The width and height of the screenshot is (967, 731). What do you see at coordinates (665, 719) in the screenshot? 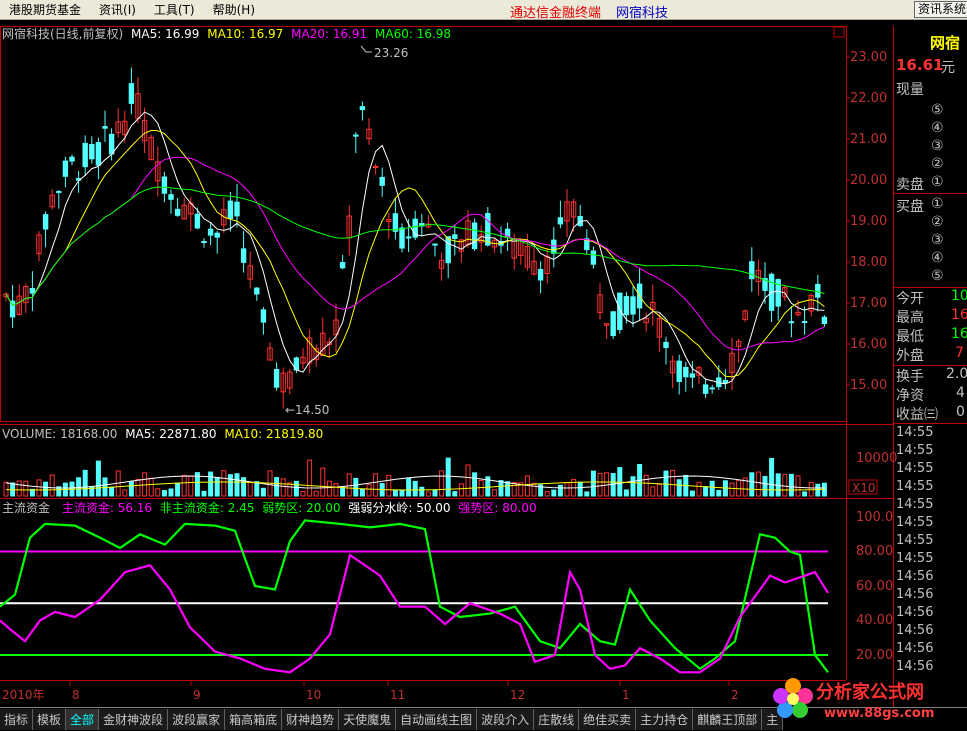
I see `tab-main-position: 主力持仓` at bounding box center [665, 719].